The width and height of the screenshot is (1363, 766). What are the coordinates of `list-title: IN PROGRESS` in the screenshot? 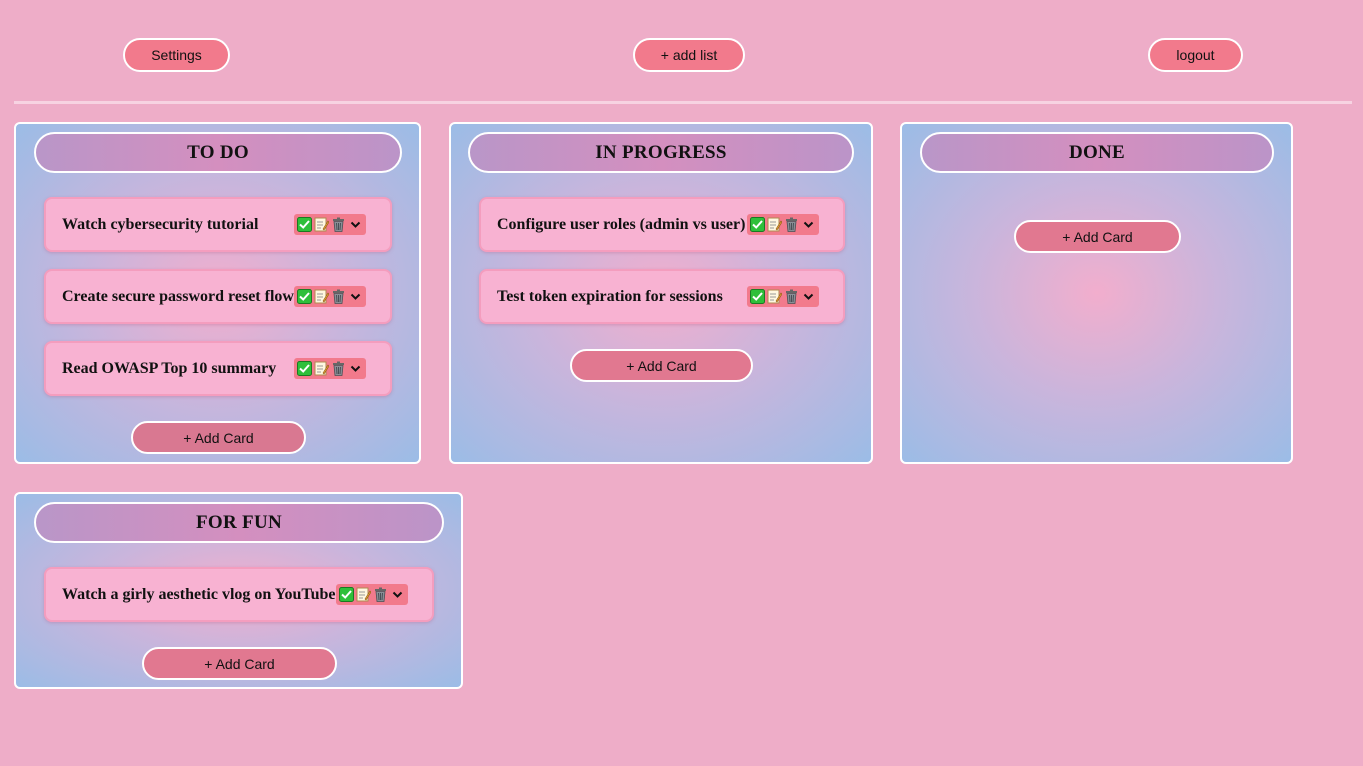 It's located at (661, 152).